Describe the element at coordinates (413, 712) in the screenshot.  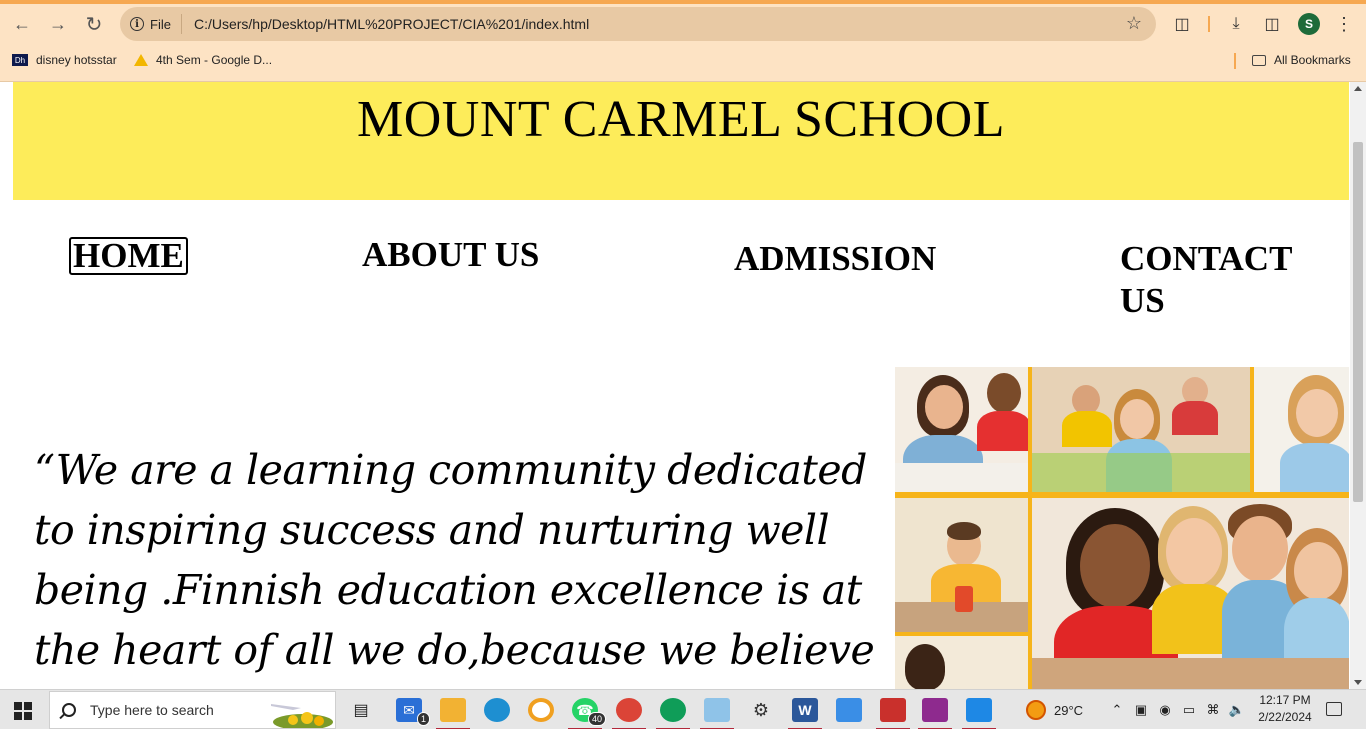
I see `mail-icon: ✉ 1` at that location.